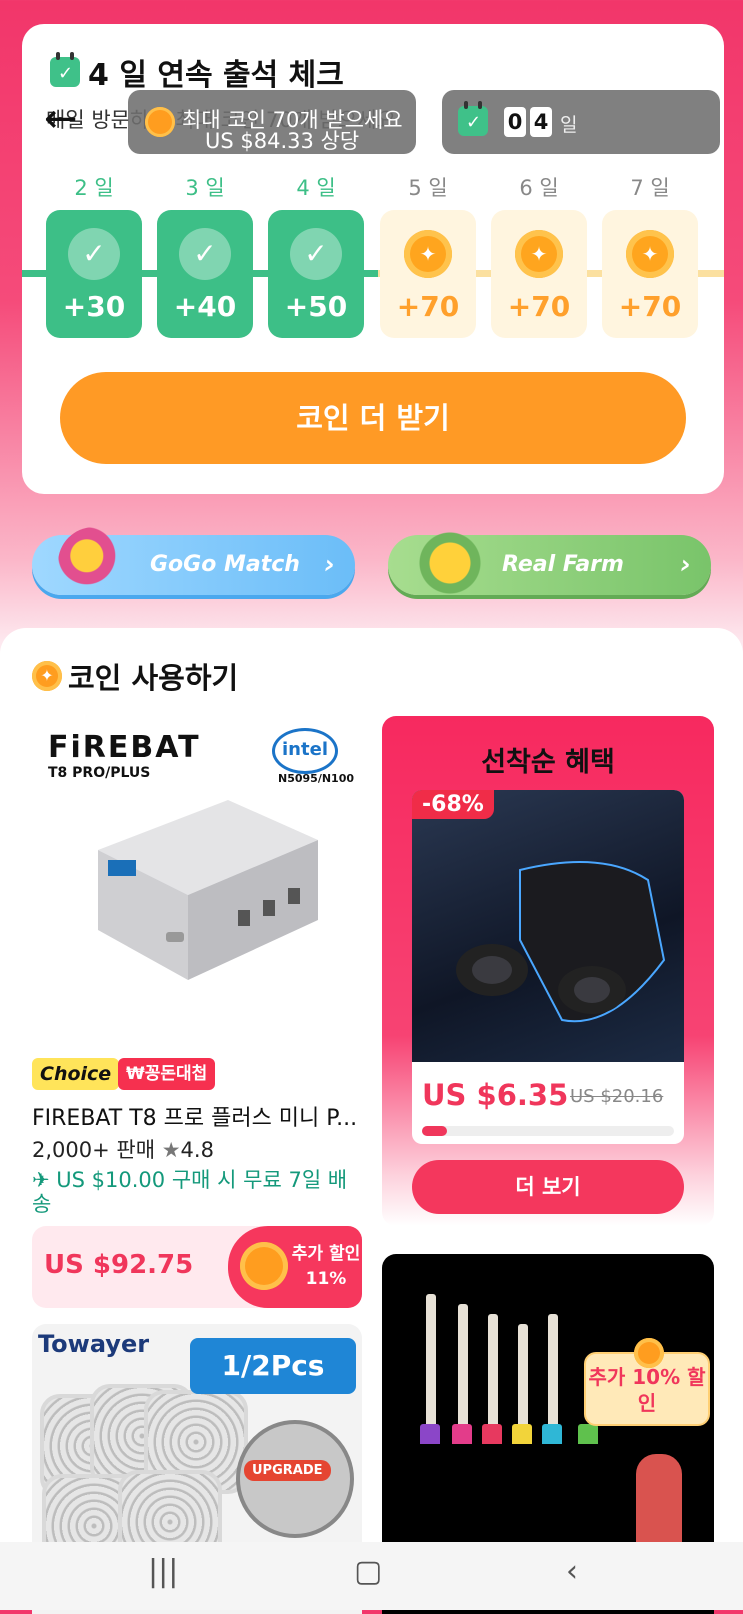 The image size is (743, 1614). Describe the element at coordinates (617, 1096) in the screenshot. I see `original-price: US $20.16` at that location.